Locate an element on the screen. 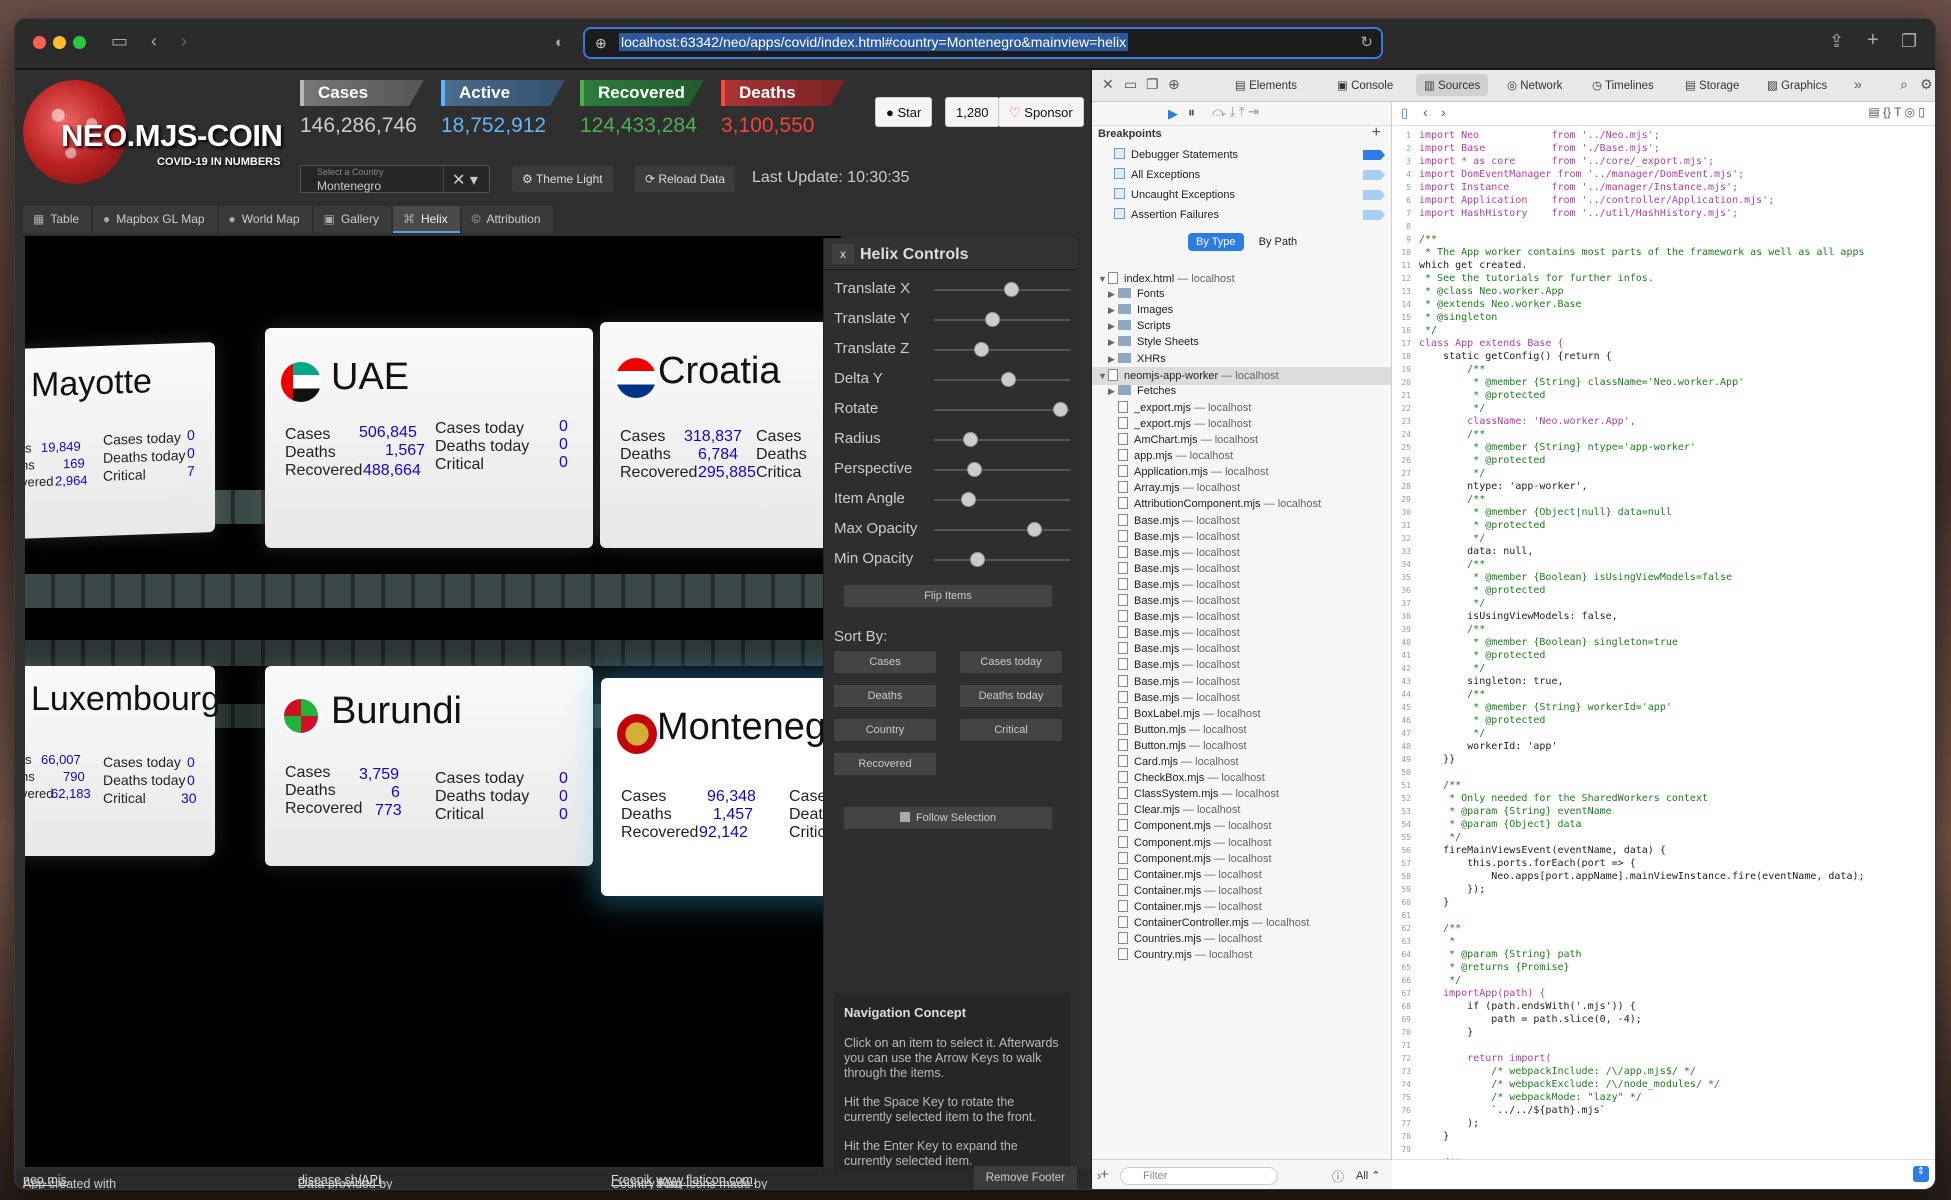 Image resolution: width=1951 pixels, height=1200 pixels. more-tabs-icon: » is located at coordinates (1858, 84).